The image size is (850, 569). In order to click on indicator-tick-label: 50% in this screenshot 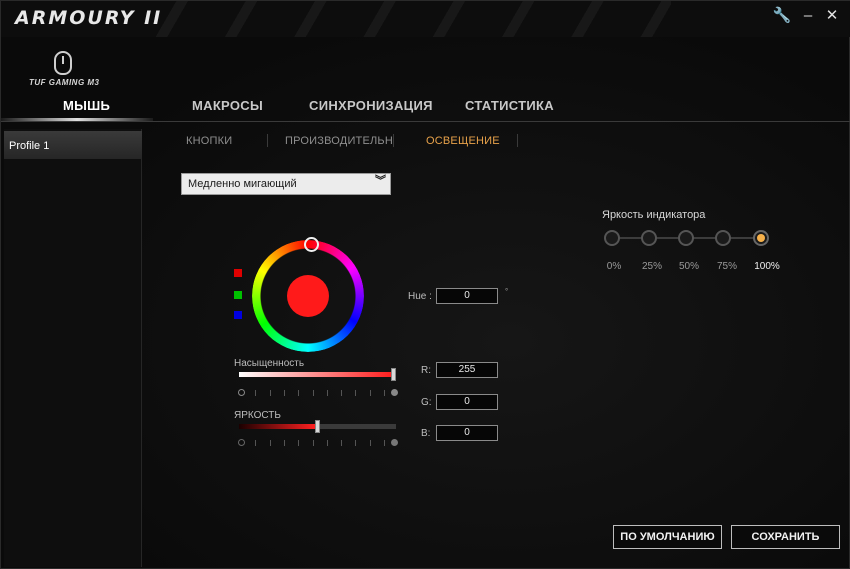, I will do `click(688, 266)`.